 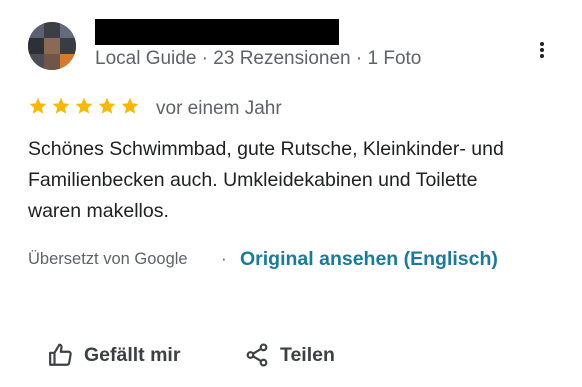 What do you see at coordinates (258, 59) in the screenshot?
I see `reviewer-meta: Local Guide · 23 Rezensionen · 1 Foto` at bounding box center [258, 59].